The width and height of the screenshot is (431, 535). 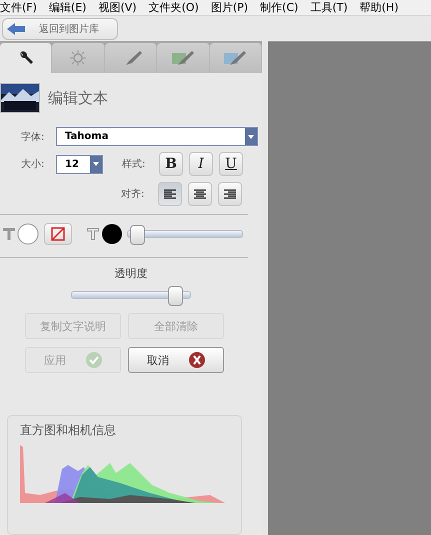 What do you see at coordinates (197, 360) in the screenshot?
I see `close-icon` at bounding box center [197, 360].